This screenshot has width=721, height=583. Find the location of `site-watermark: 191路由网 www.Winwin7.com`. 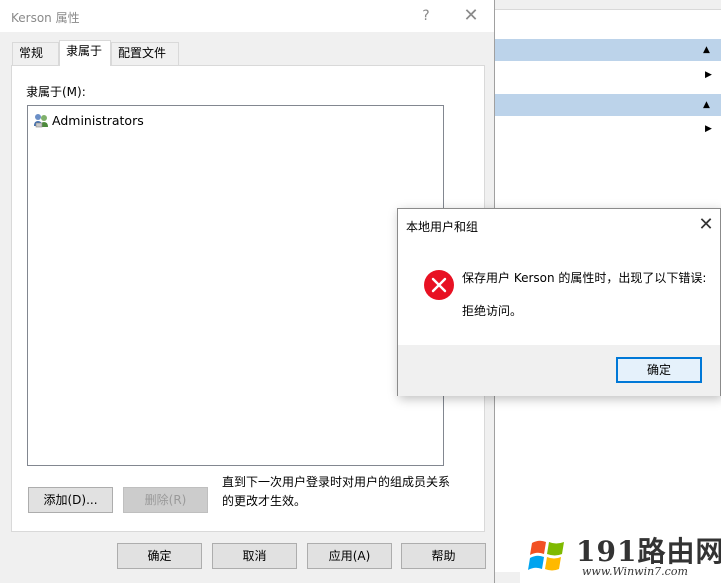

site-watermark: 191路由网 www.Winwin7.com is located at coordinates (620, 555).